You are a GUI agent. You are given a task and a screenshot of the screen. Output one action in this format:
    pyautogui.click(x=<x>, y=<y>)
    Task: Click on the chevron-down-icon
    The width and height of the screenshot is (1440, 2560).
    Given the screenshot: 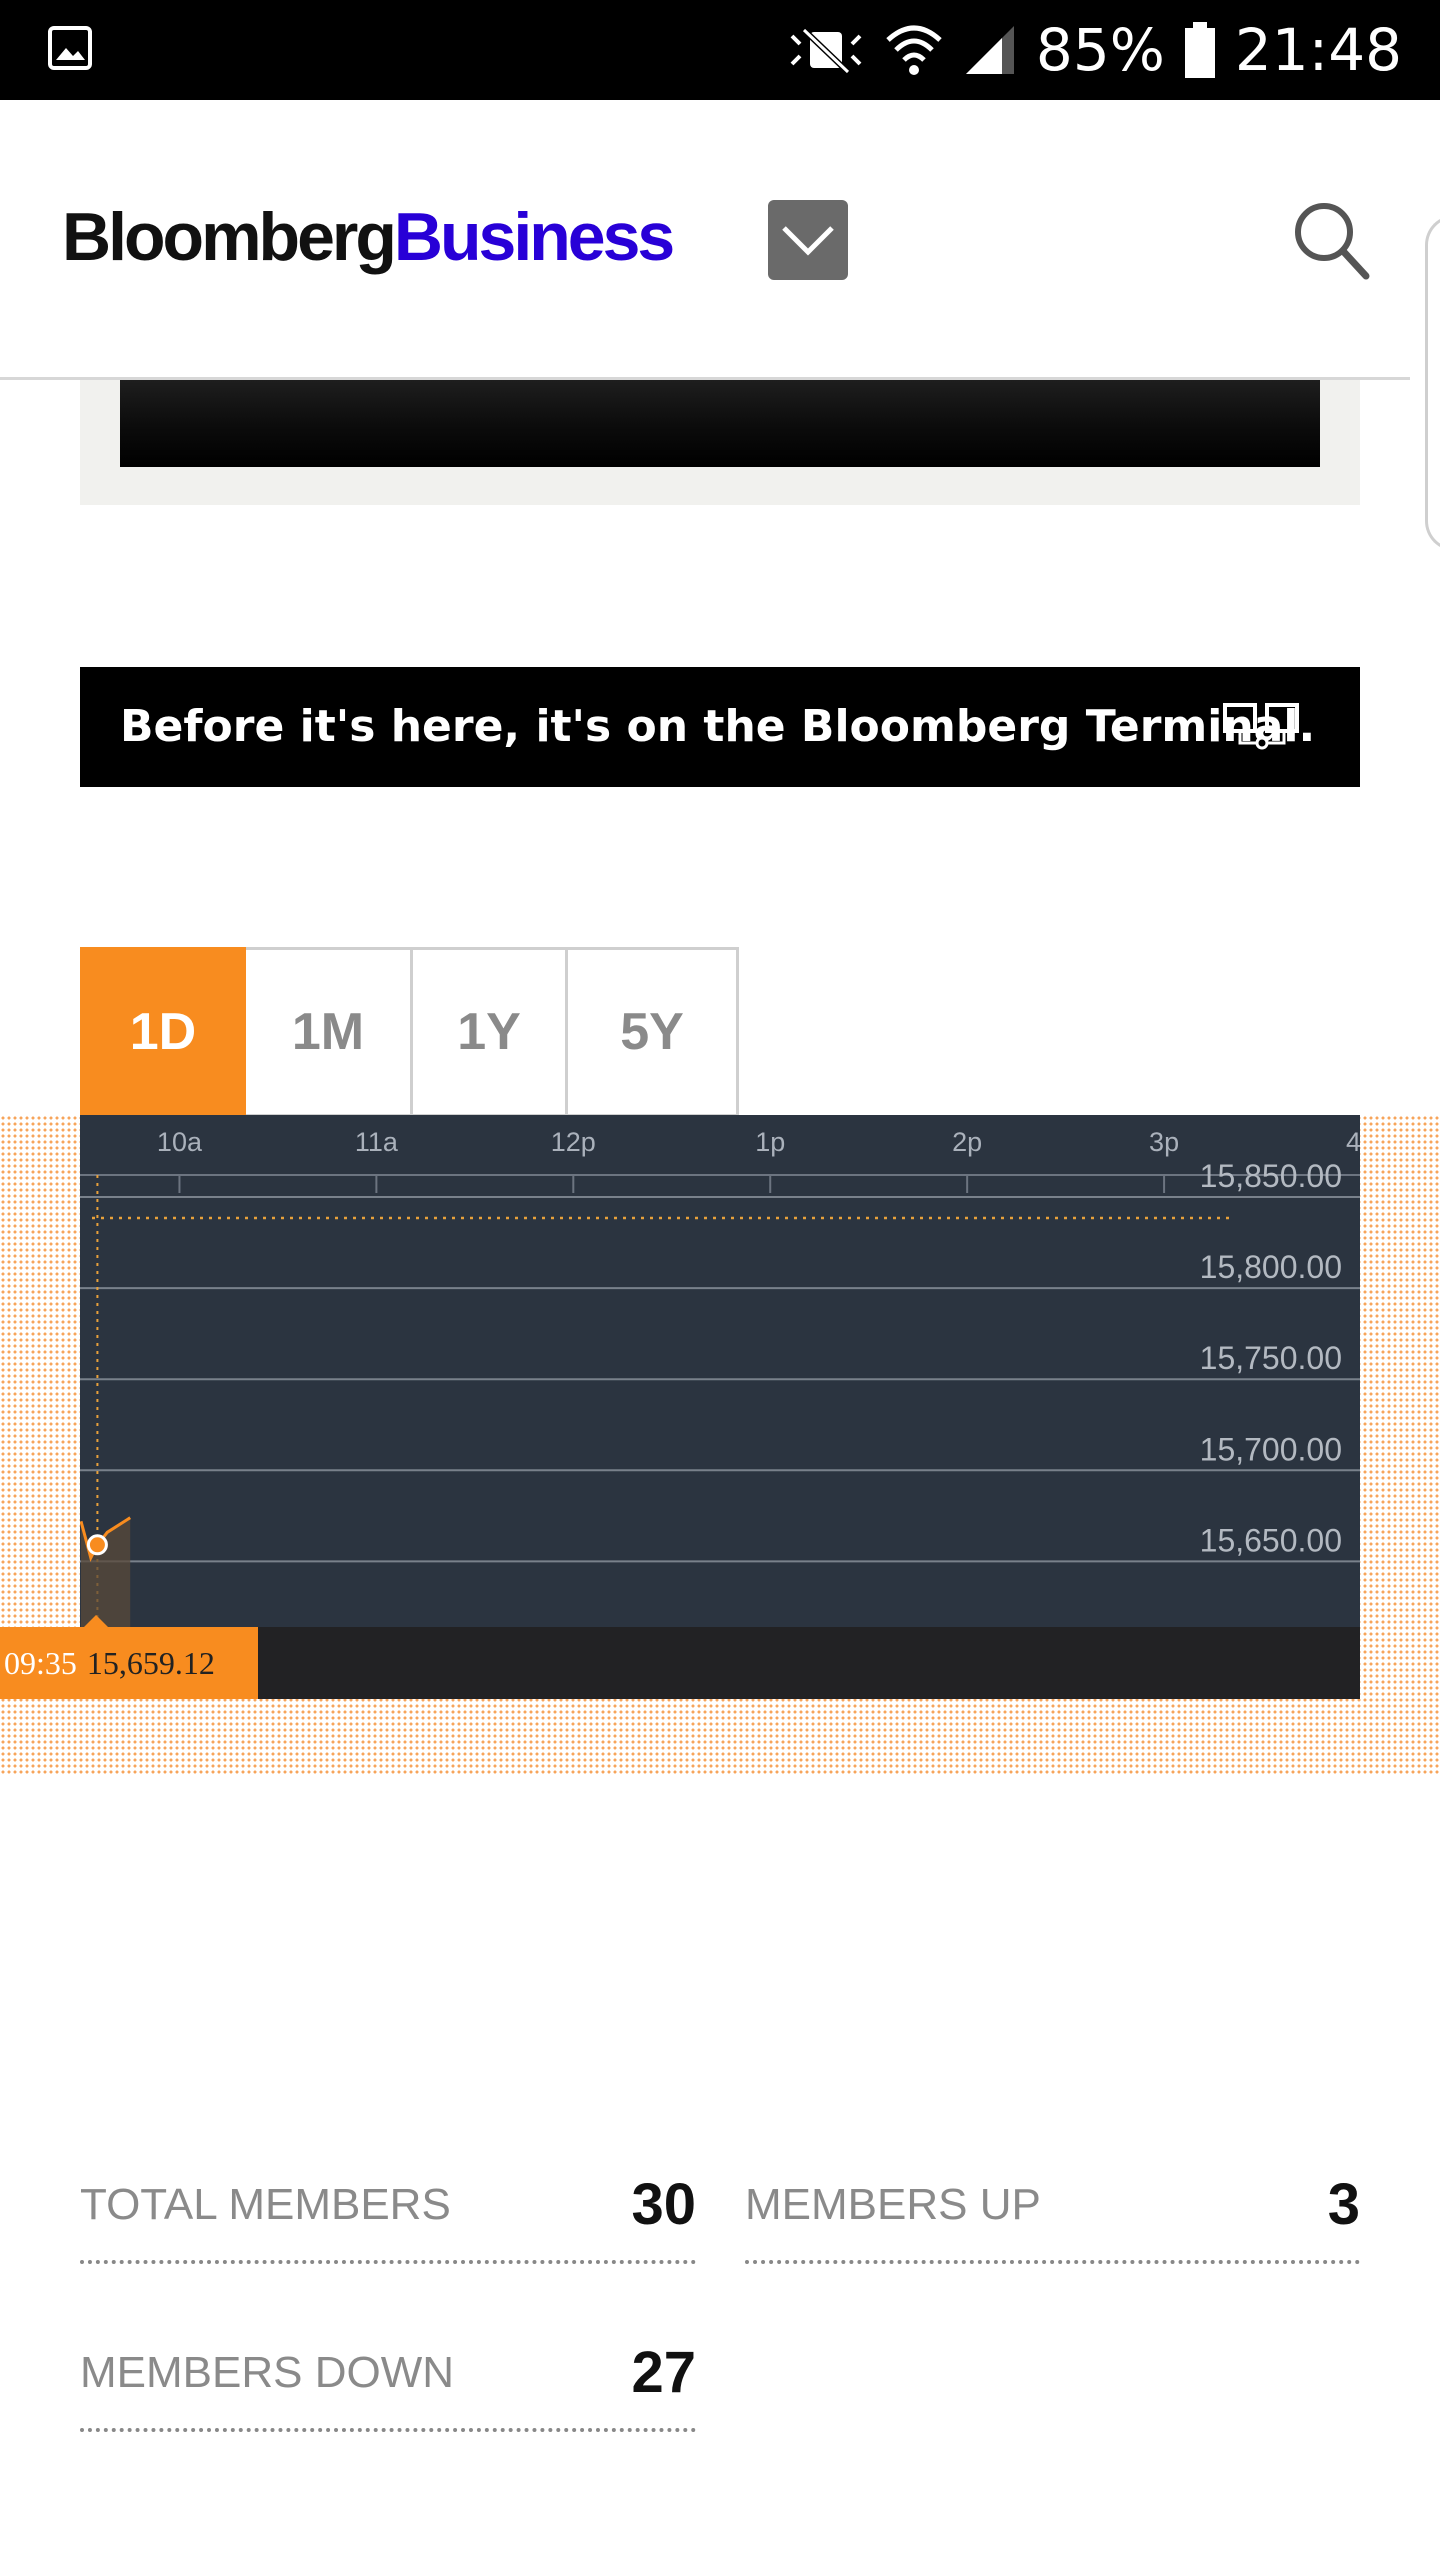 What is the action you would take?
    pyautogui.click(x=808, y=241)
    